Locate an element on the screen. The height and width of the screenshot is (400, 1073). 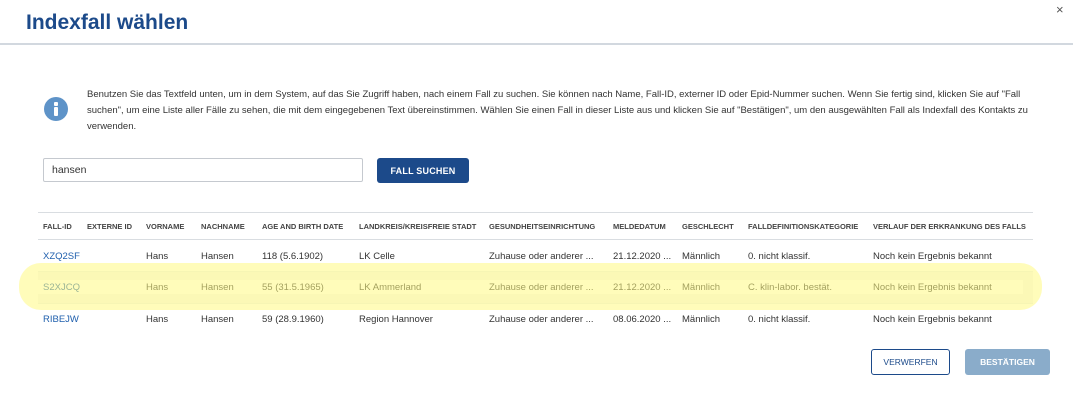
table-header-divider is located at coordinates (535, 239).